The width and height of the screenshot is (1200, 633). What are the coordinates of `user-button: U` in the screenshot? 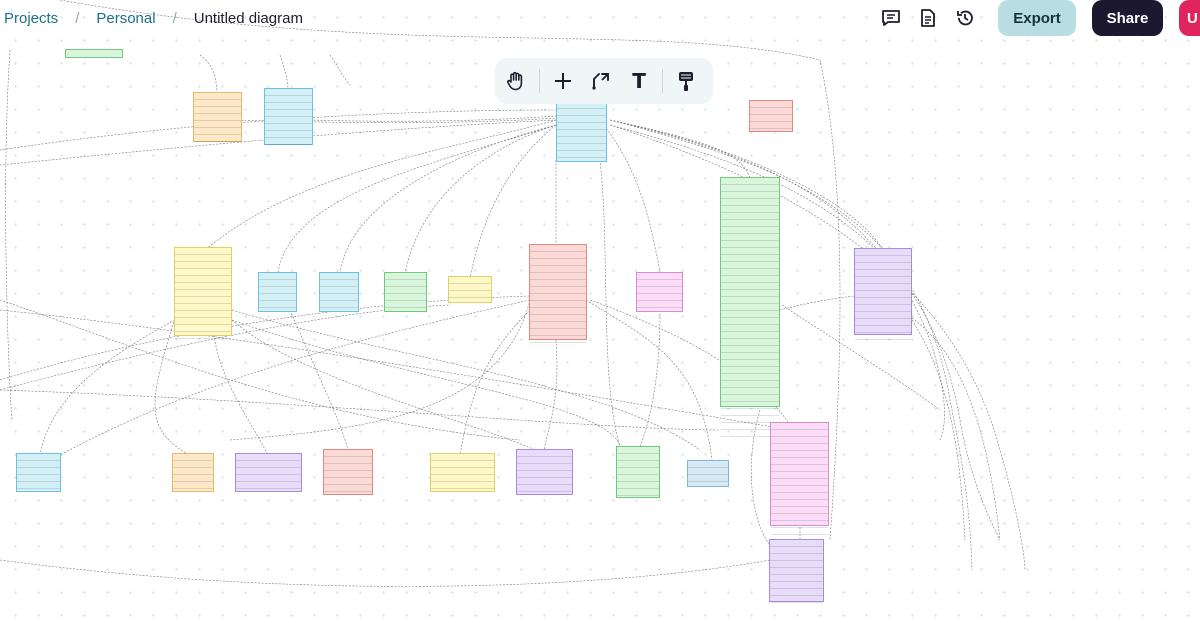 It's located at (1189, 18).